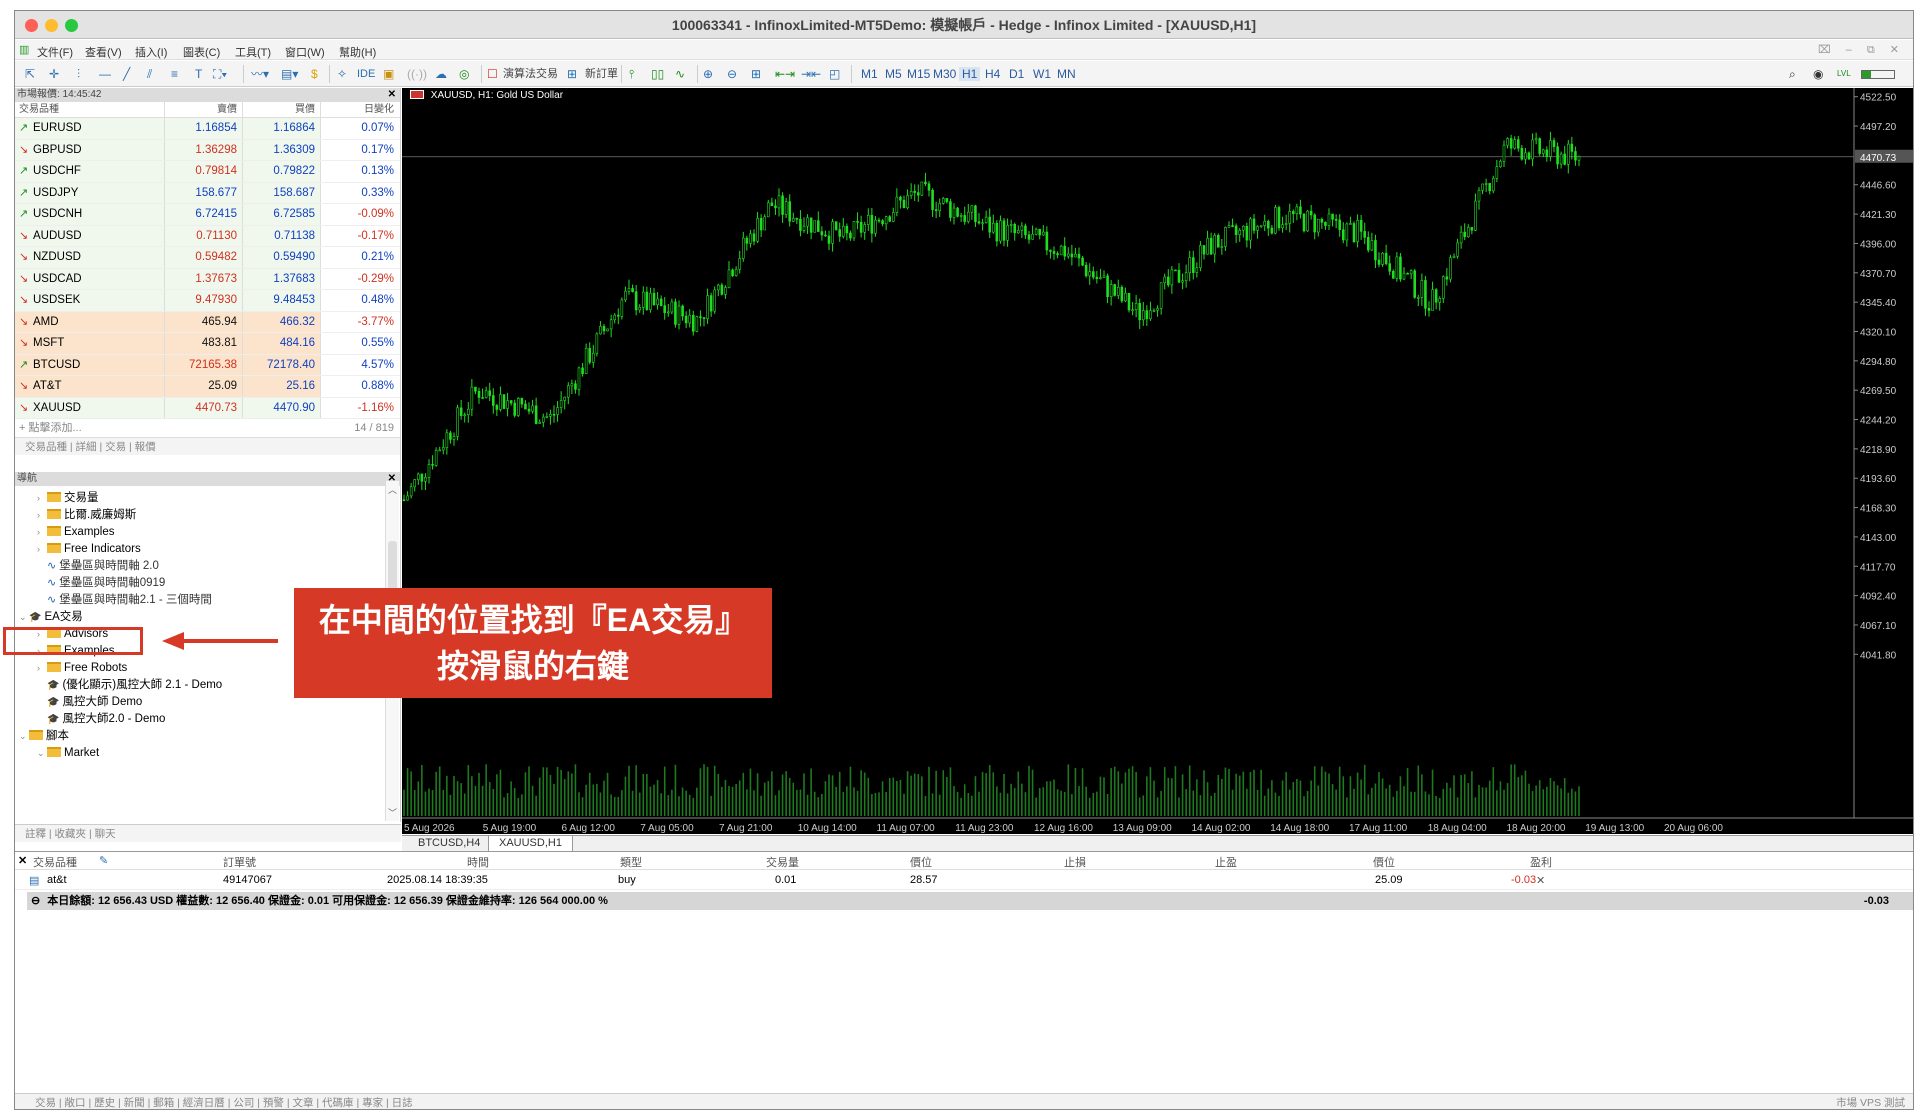 The image size is (1920, 1115). Describe the element at coordinates (78, 74) in the screenshot. I see `vertical-line-icon: ⫶` at that location.